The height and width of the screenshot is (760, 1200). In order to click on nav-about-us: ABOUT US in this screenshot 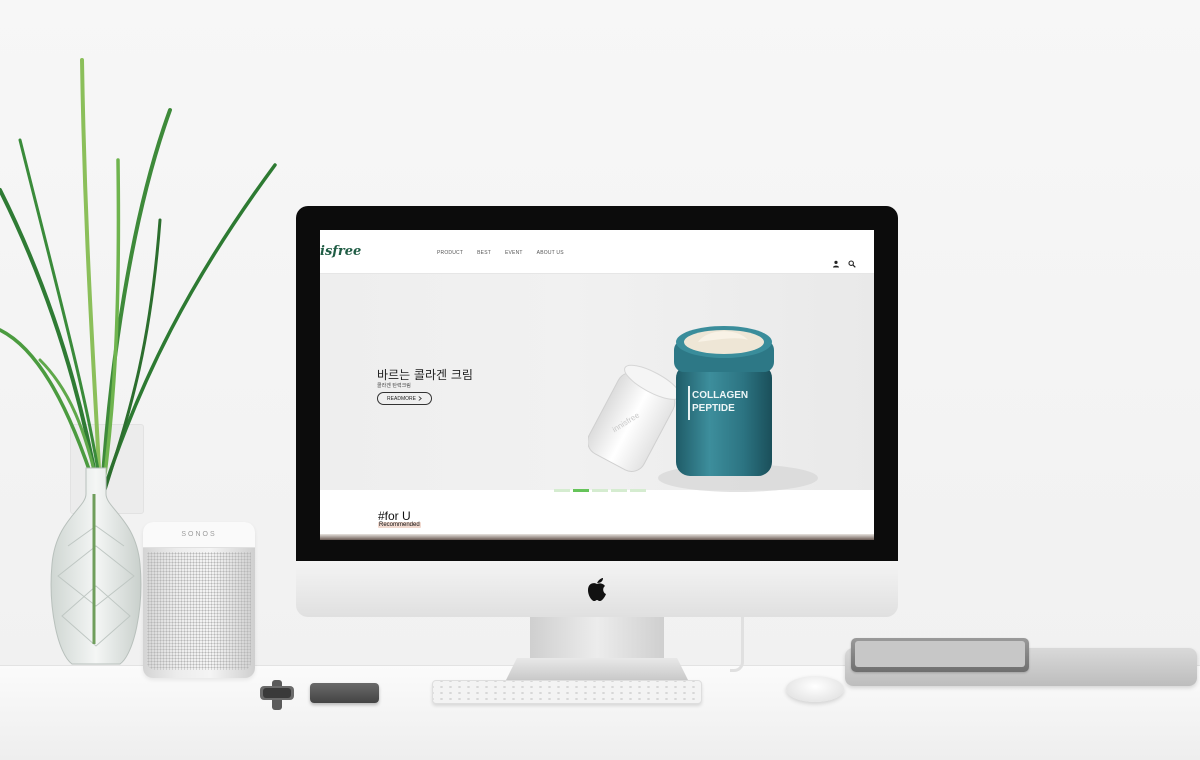, I will do `click(550, 253)`.